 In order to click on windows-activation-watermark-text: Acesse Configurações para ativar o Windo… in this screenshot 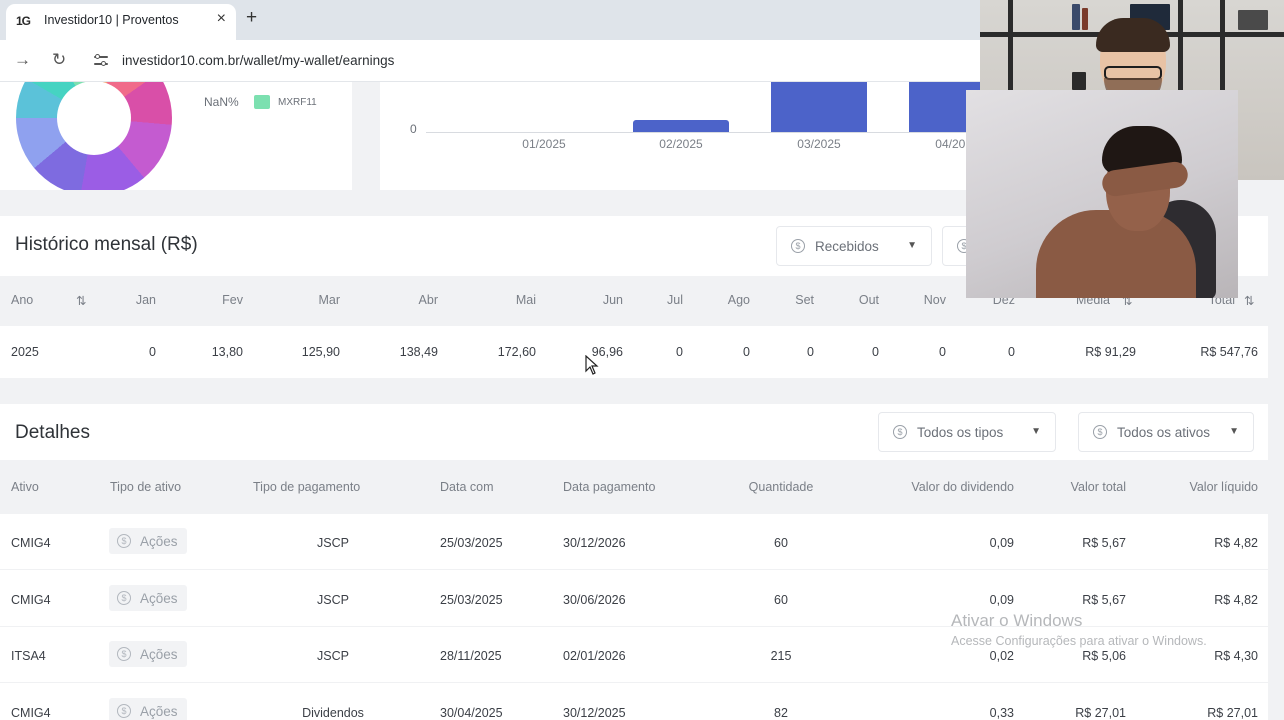, I will do `click(1079, 641)`.